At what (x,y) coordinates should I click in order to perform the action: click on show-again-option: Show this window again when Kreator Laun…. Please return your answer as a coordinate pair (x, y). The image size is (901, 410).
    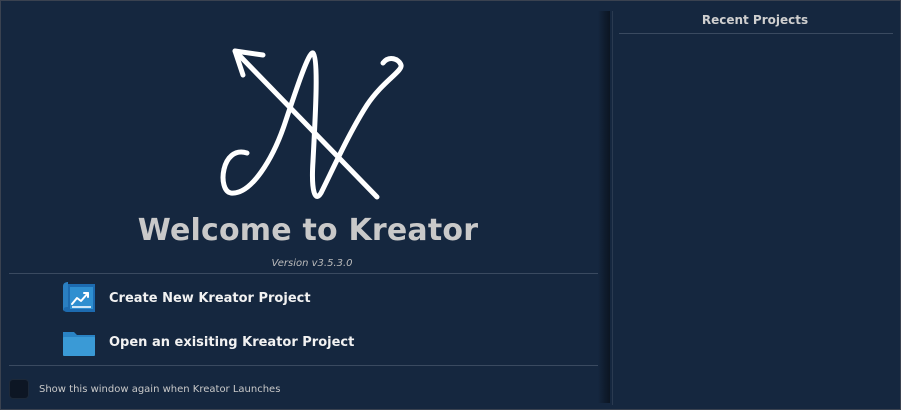
    Looking at the image, I should click on (144, 389).